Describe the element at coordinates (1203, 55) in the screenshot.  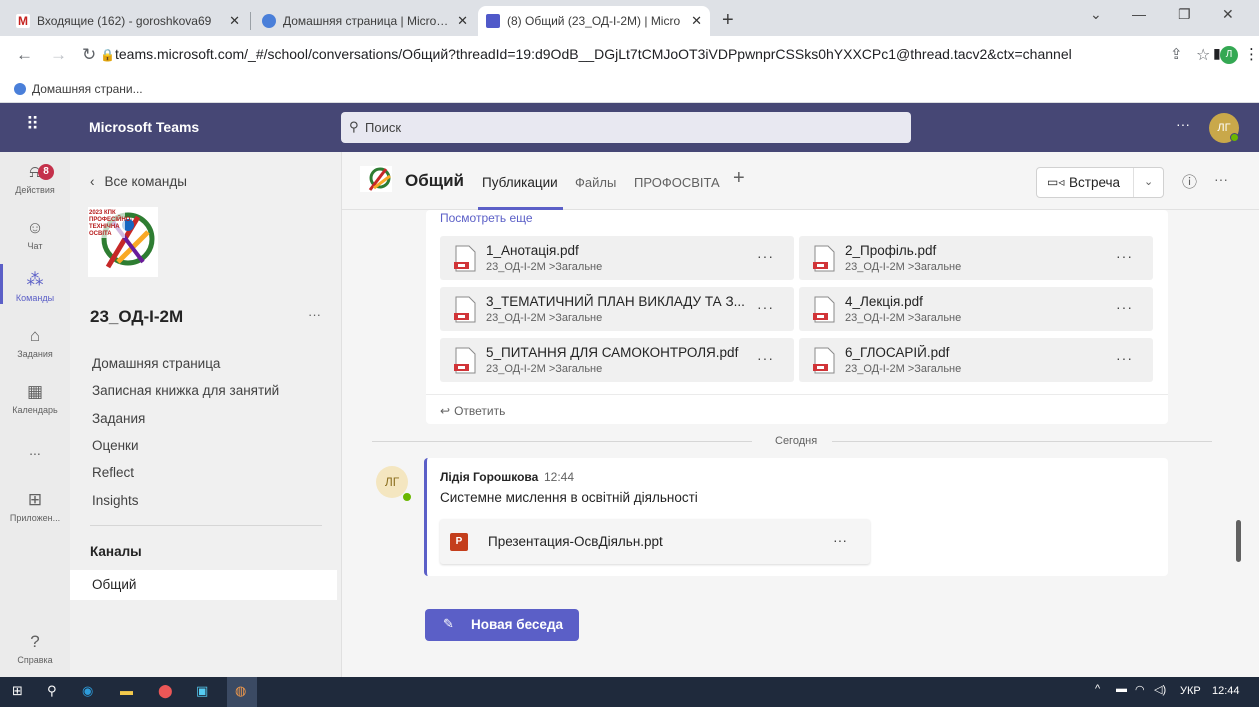
I see `bookmark-star-icon: ☆` at that location.